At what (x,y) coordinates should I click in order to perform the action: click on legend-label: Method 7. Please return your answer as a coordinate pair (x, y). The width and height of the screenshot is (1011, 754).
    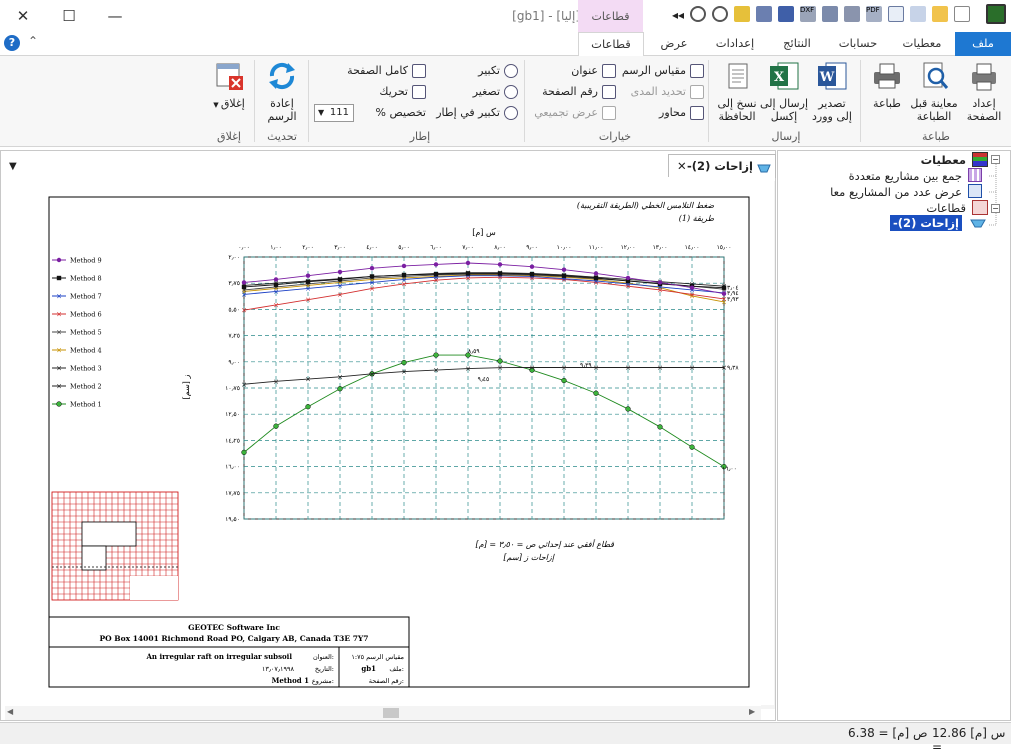
    Looking at the image, I should click on (86, 297).